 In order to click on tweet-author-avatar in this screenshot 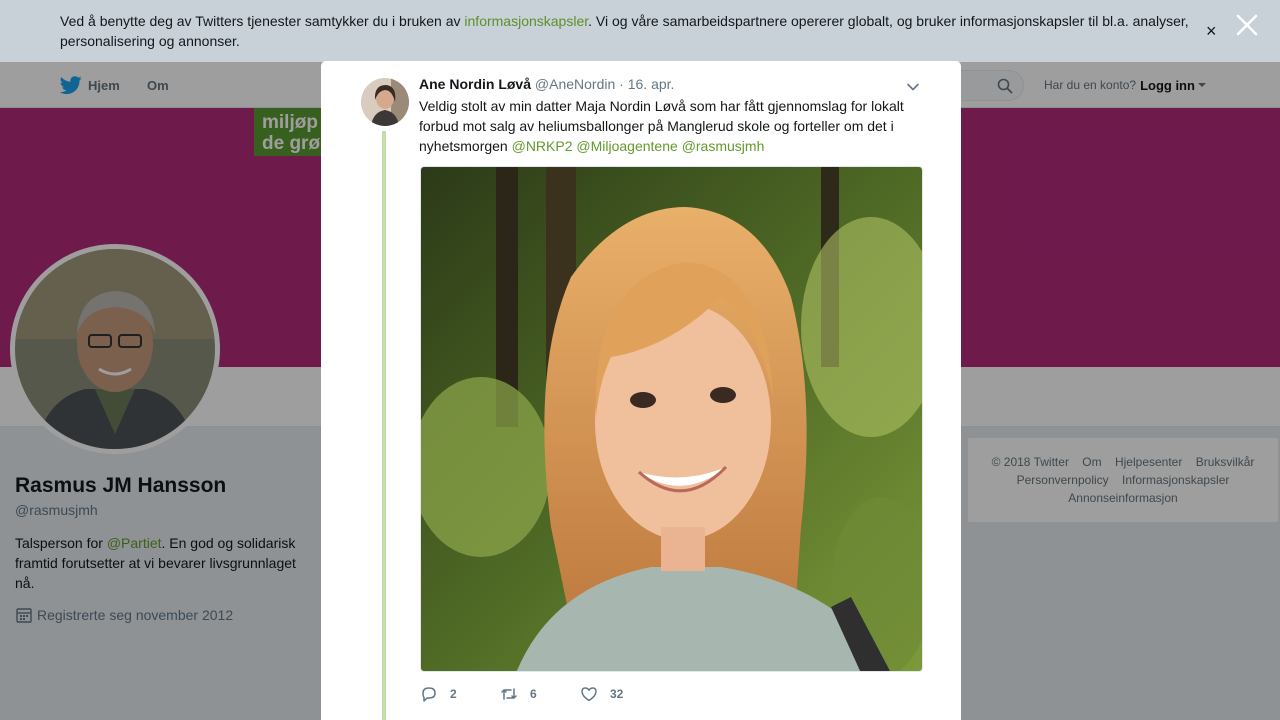, I will do `click(385, 102)`.